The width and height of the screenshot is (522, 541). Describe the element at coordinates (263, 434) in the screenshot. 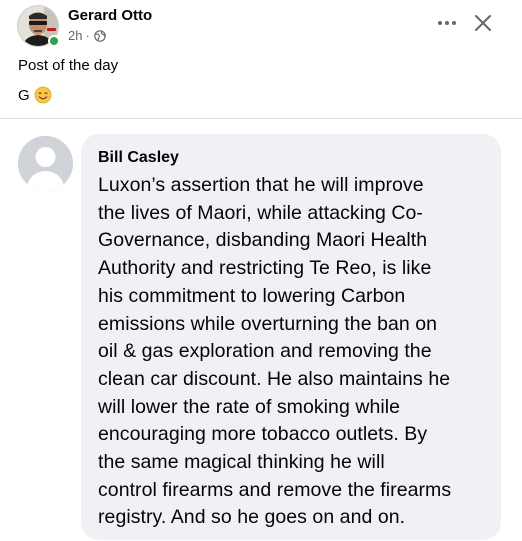

I see `comment-line: encouraging more tobacco outlets. By` at that location.